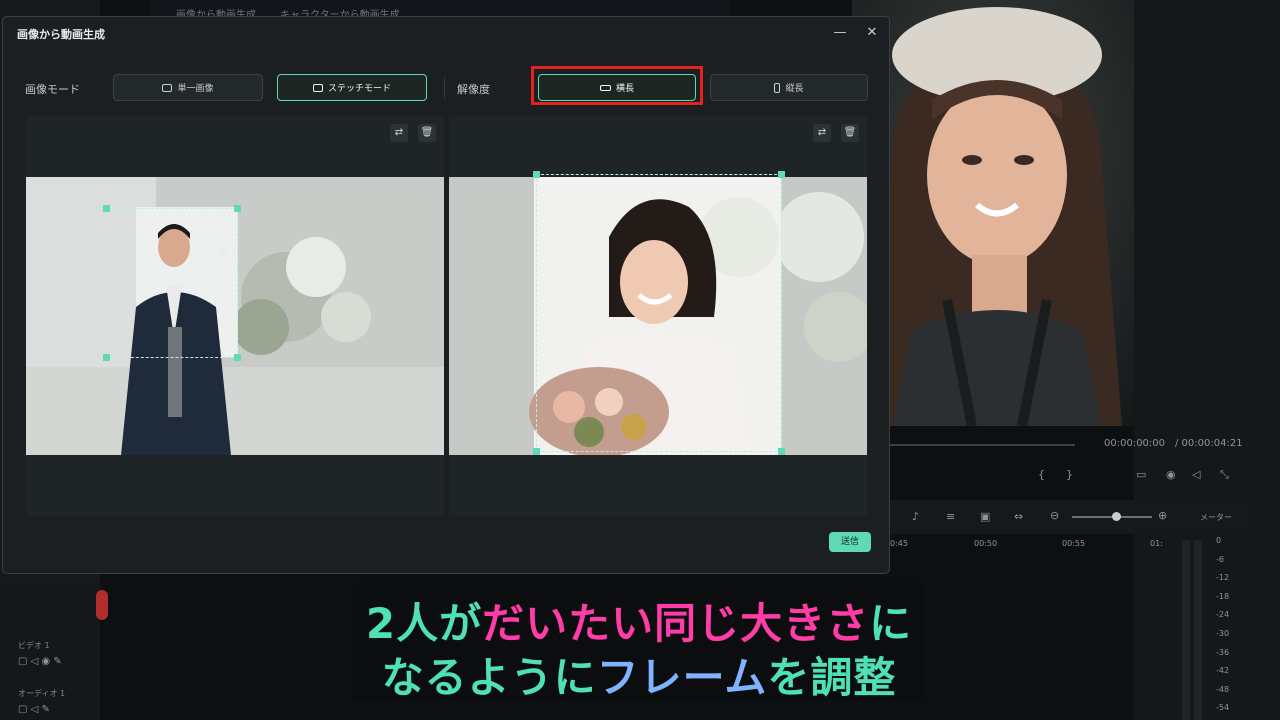 This screenshot has height=720, width=1280. What do you see at coordinates (34, 645) in the screenshot?
I see `video-track-label: ビデオ 1` at bounding box center [34, 645].